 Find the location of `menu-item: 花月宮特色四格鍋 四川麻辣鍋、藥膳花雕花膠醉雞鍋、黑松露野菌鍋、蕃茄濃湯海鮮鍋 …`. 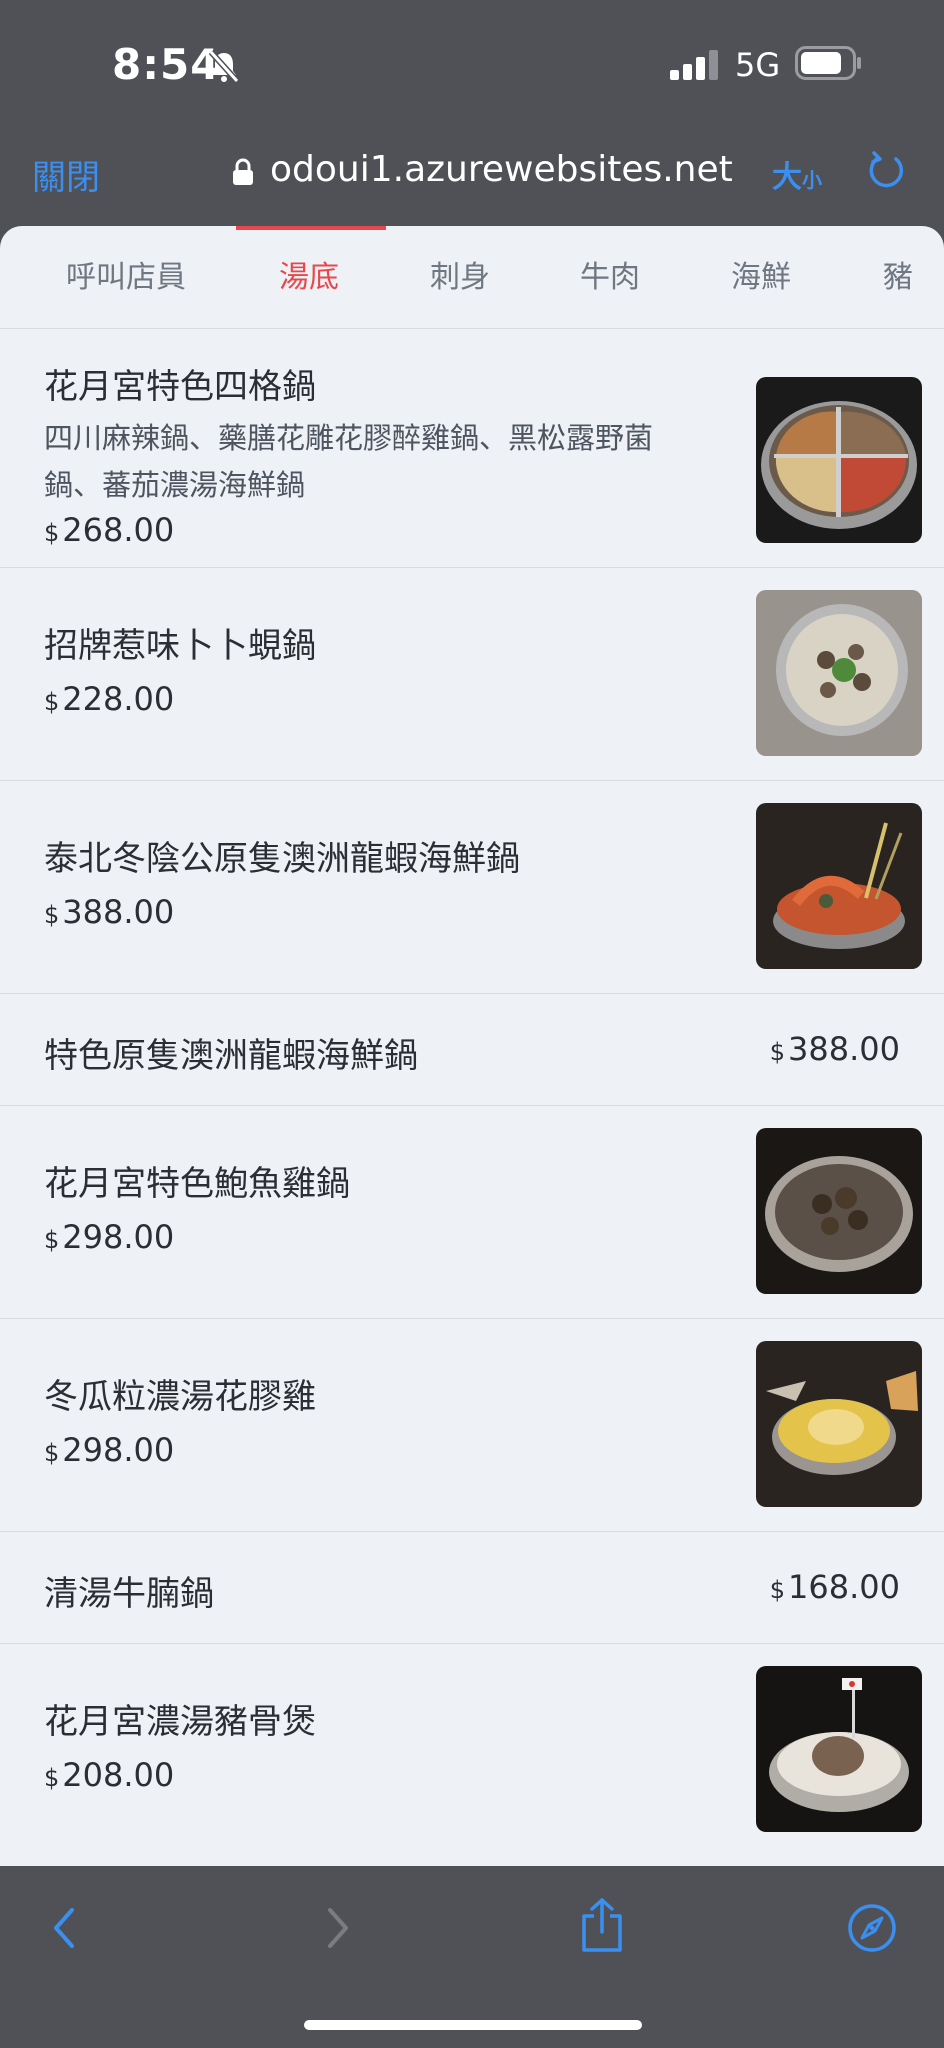

menu-item: 花月宮特色四格鍋 四川麻辣鍋、藥膳花雕花膠醉雞鍋、黑松露野菌鍋、蕃茄濃湯海鮮鍋 … is located at coordinates (472, 448).